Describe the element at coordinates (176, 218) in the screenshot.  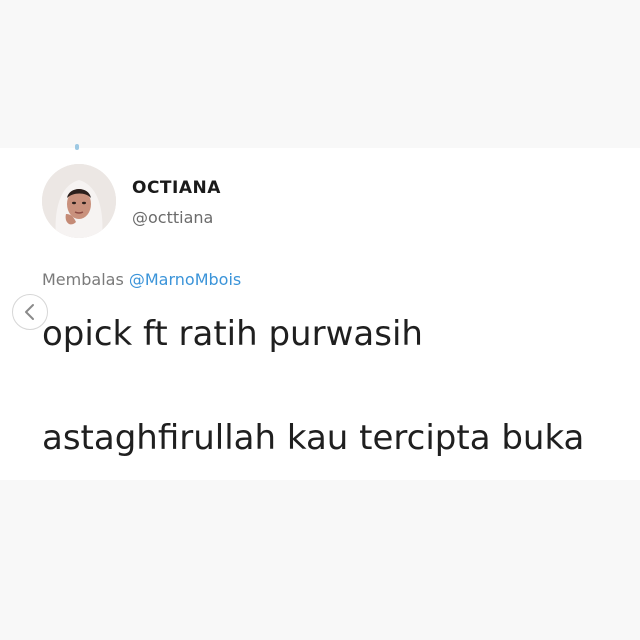
I see `user-handle: @octtiana` at that location.